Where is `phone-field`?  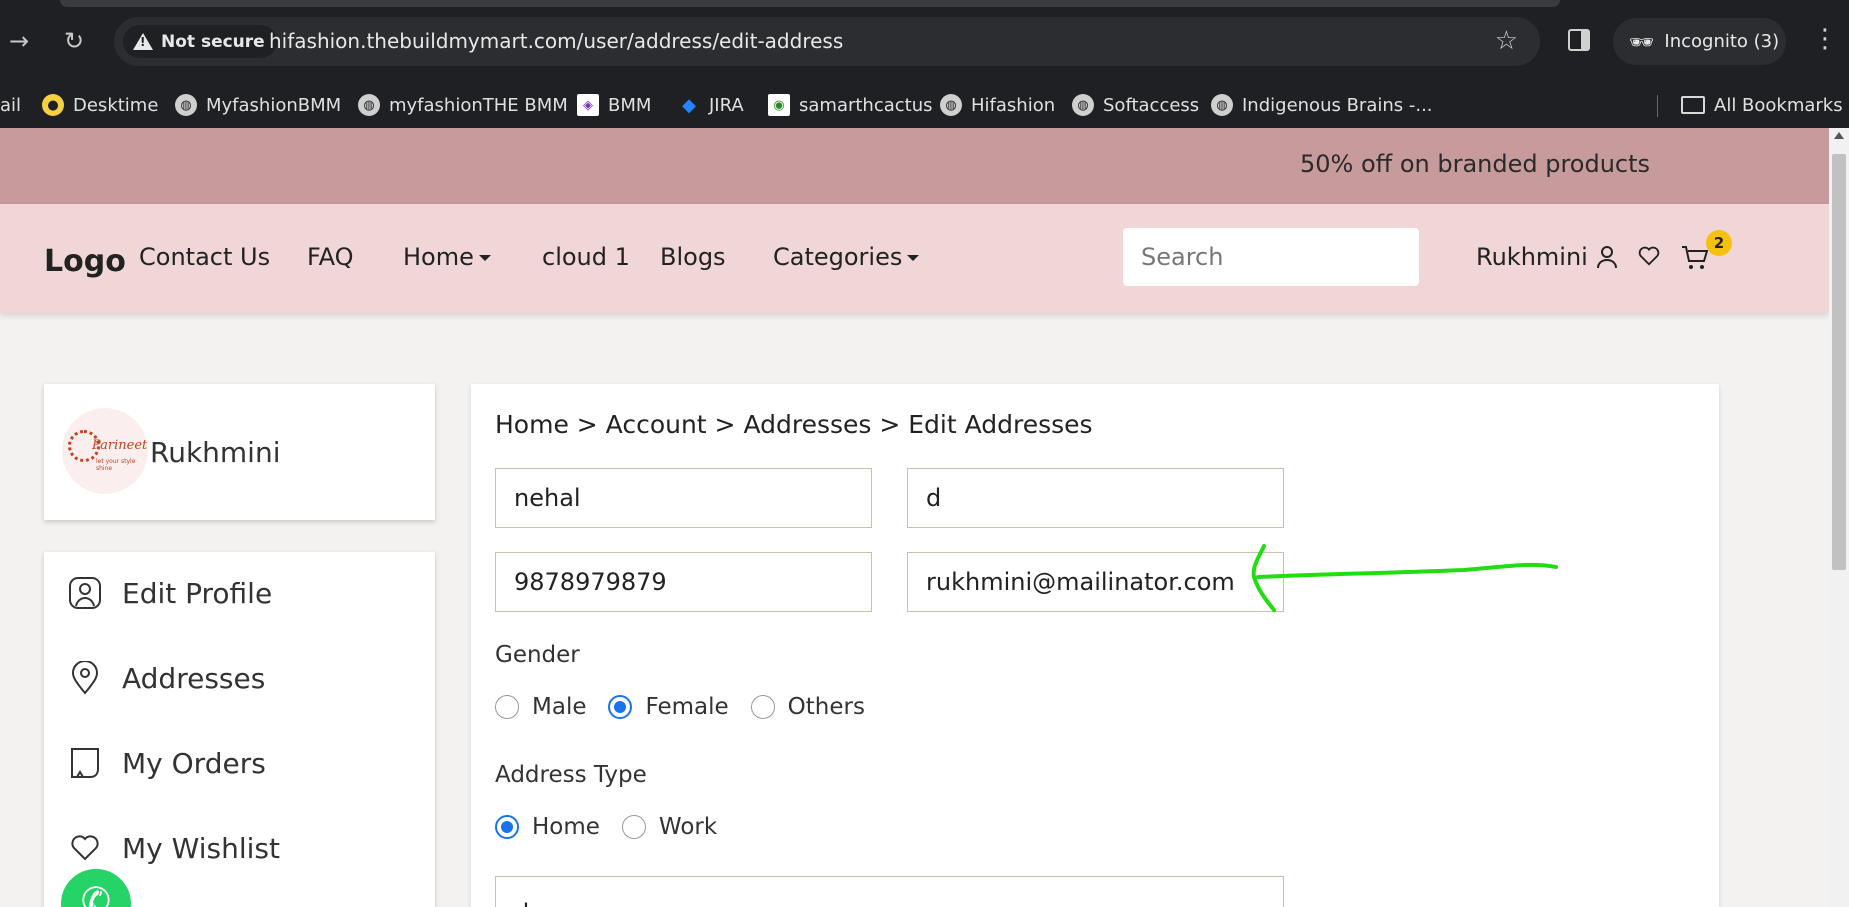 phone-field is located at coordinates (683, 582).